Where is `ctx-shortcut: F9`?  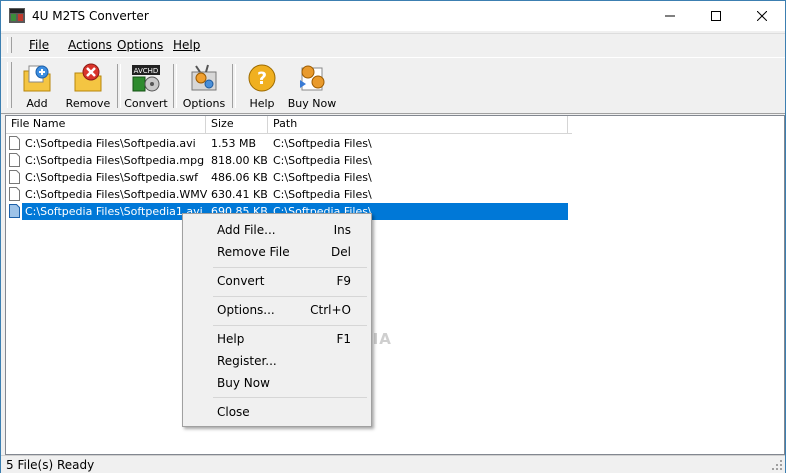
ctx-shortcut: F9 is located at coordinates (343, 281).